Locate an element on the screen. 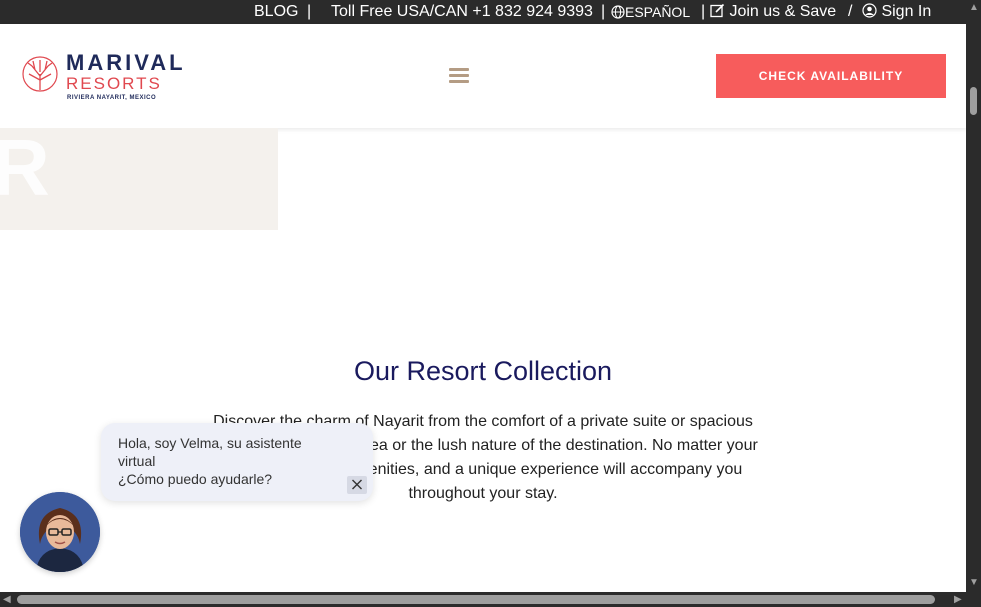 Image resolution: width=981 pixels, height=607 pixels. scroll-up-icon: ▲ is located at coordinates (974, 8).